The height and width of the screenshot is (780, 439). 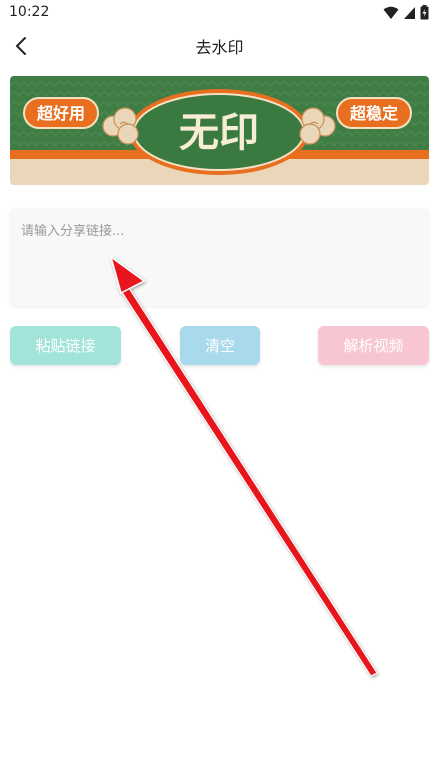 I want to click on share-link-input, so click(x=219, y=257).